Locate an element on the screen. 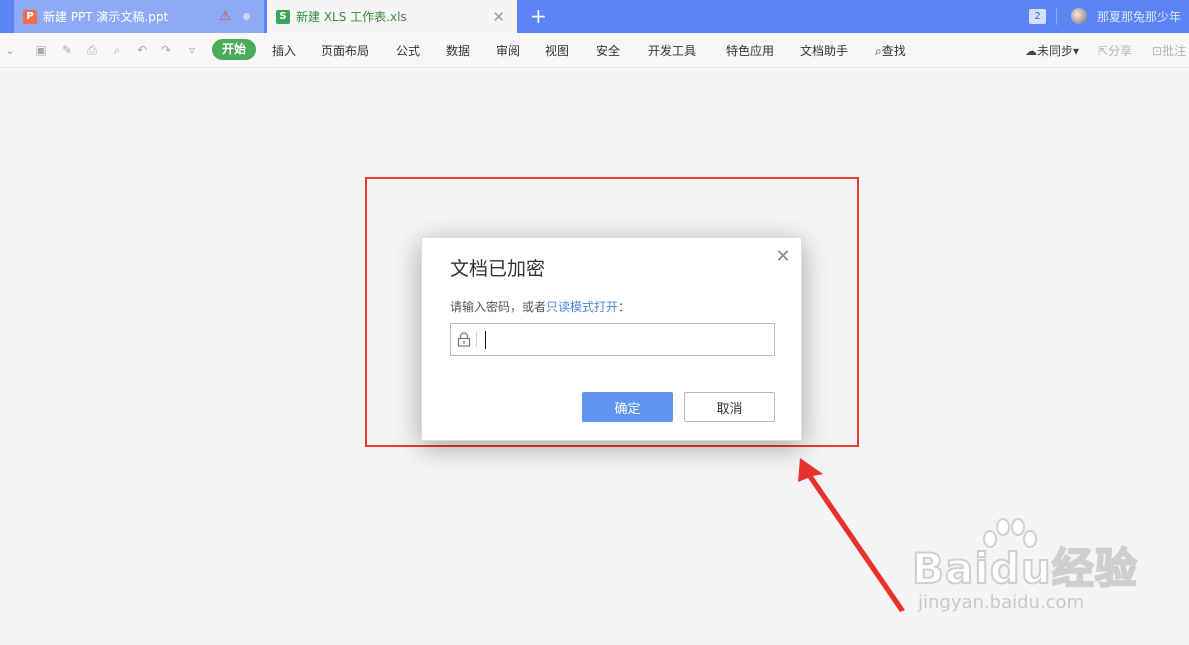 This screenshot has width=1189, height=645. watermark-url: jingyan.baidu.com is located at coordinates (1001, 602).